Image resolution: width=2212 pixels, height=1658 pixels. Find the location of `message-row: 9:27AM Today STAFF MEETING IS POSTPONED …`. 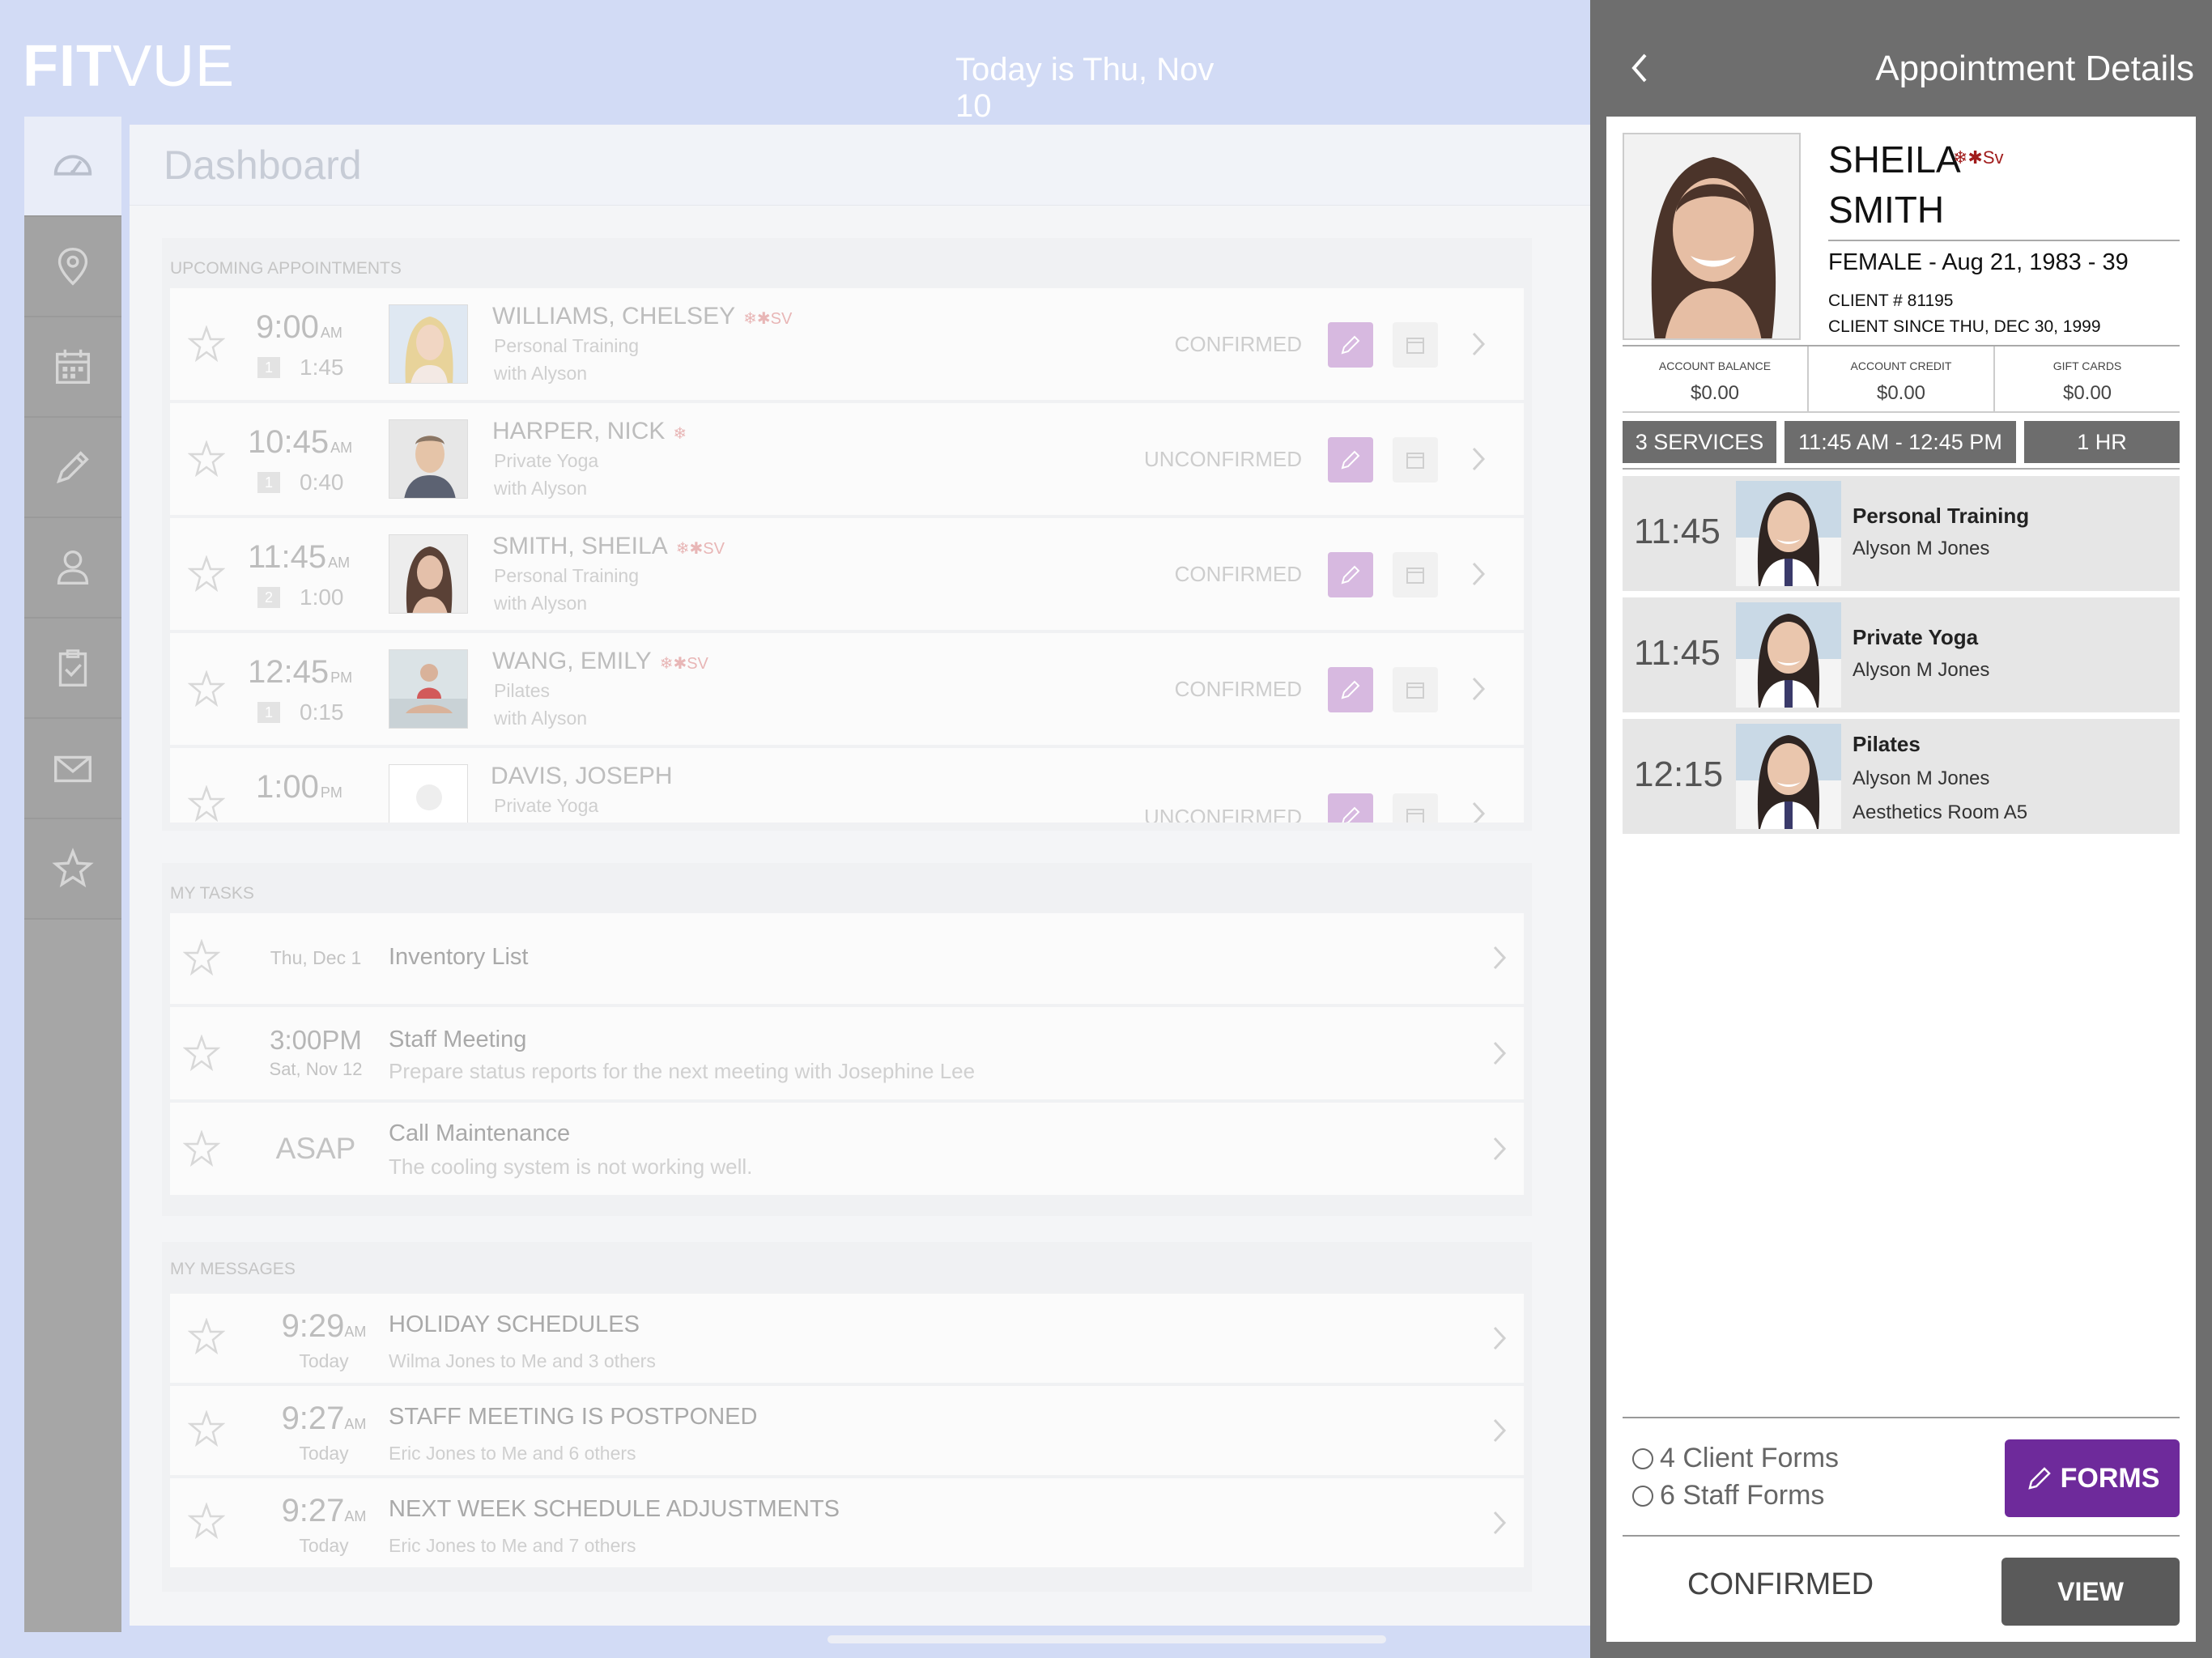

message-row: 9:27AM Today STAFF MEETING IS POSTPONED … is located at coordinates (847, 1430).